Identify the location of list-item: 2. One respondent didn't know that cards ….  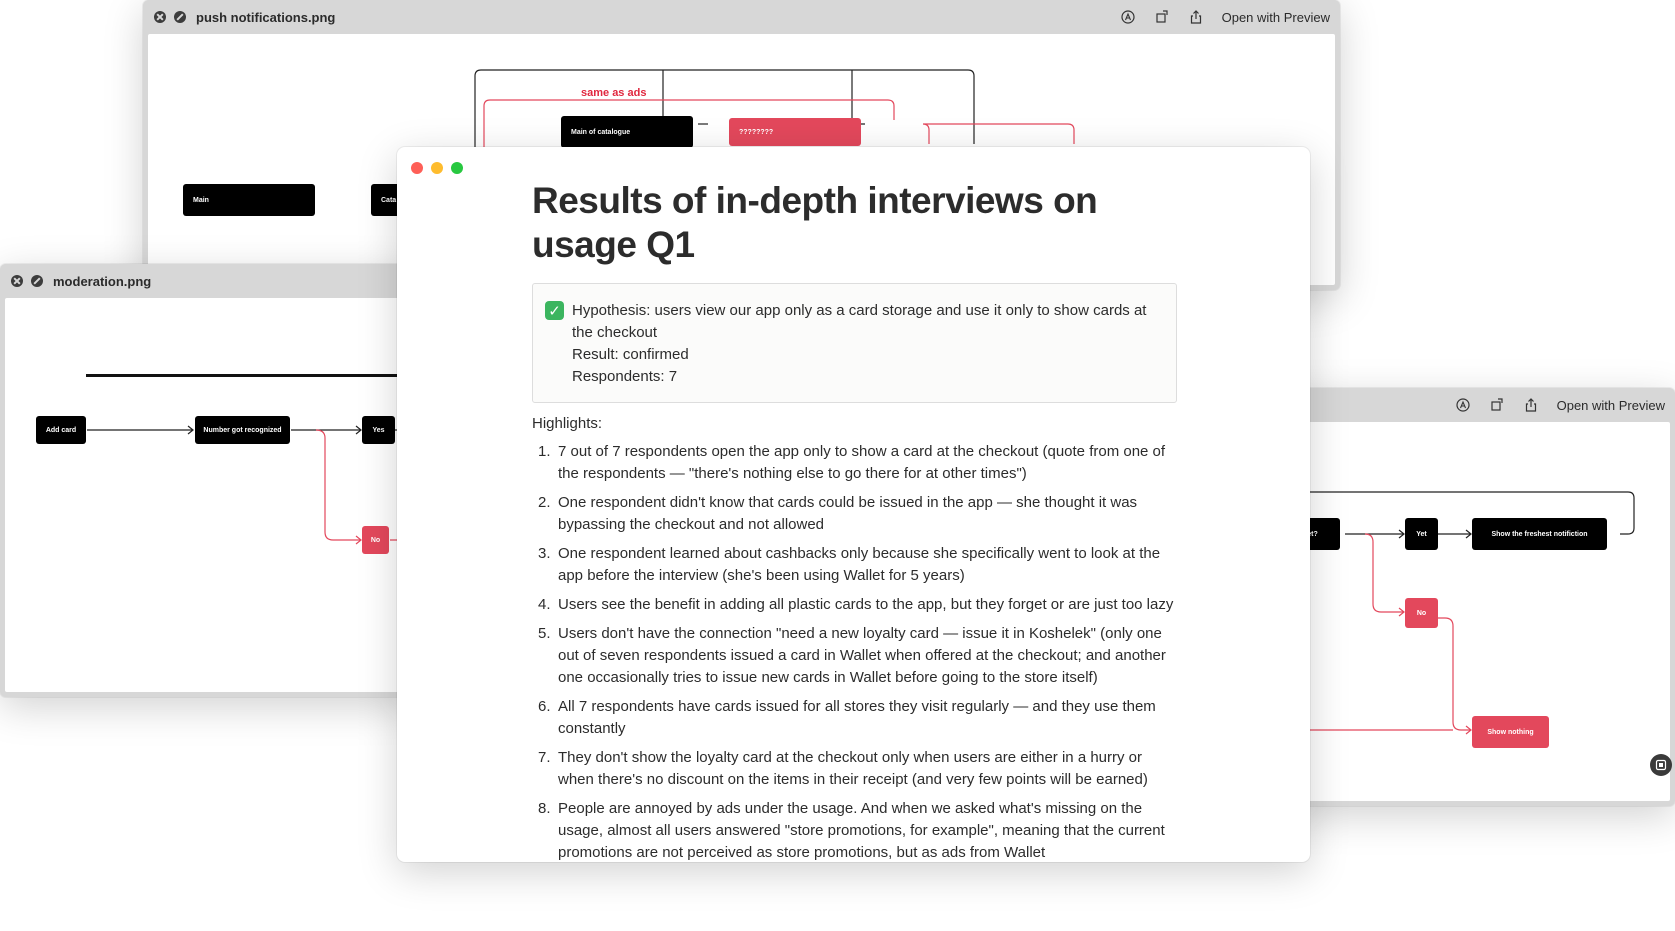
(838, 513).